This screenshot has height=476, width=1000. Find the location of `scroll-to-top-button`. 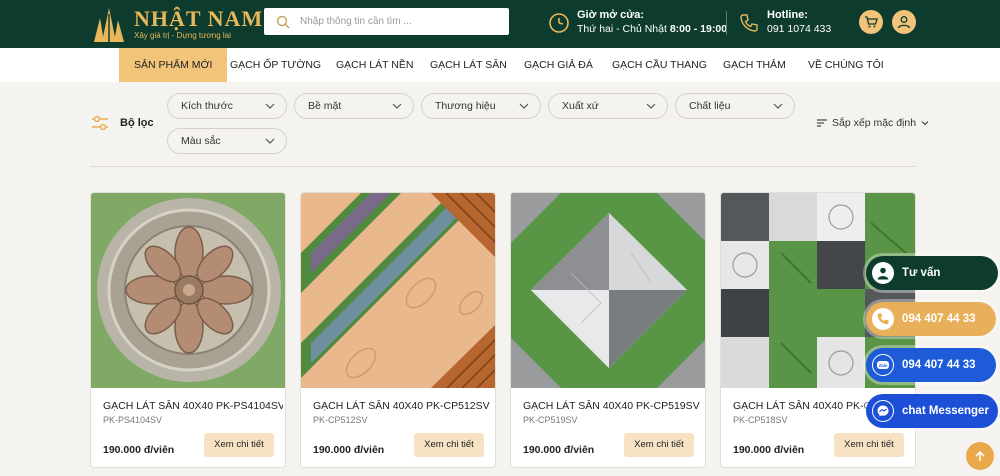

scroll-to-top-button is located at coordinates (980, 456).